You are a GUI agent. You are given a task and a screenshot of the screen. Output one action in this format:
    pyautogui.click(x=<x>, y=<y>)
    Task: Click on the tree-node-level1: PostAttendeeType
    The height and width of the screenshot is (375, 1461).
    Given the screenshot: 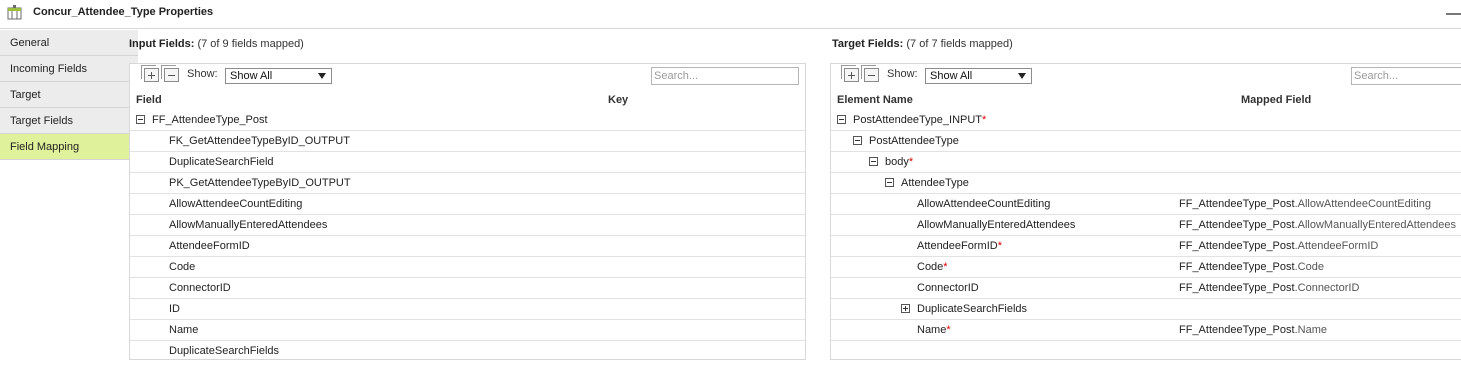 What is the action you would take?
    pyautogui.click(x=1146, y=141)
    